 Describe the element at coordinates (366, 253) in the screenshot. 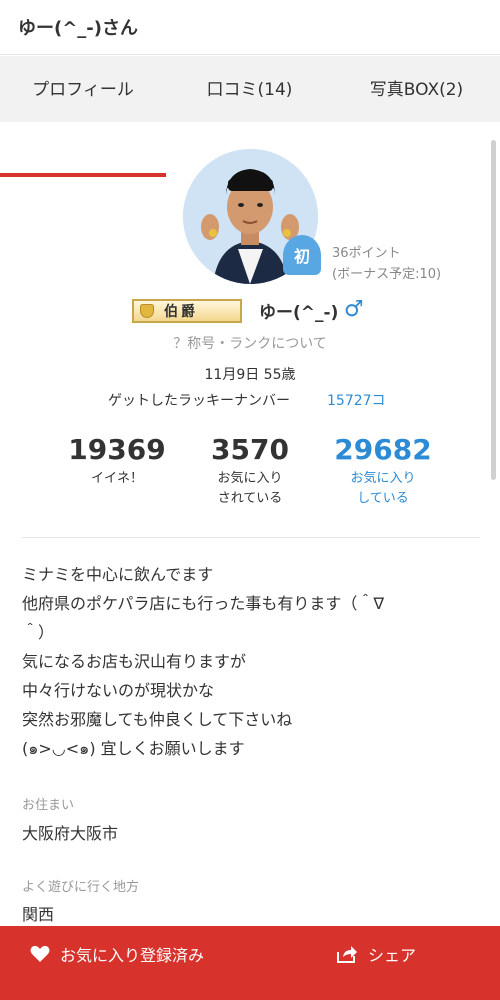

I see `points-value: 36ポイント` at that location.